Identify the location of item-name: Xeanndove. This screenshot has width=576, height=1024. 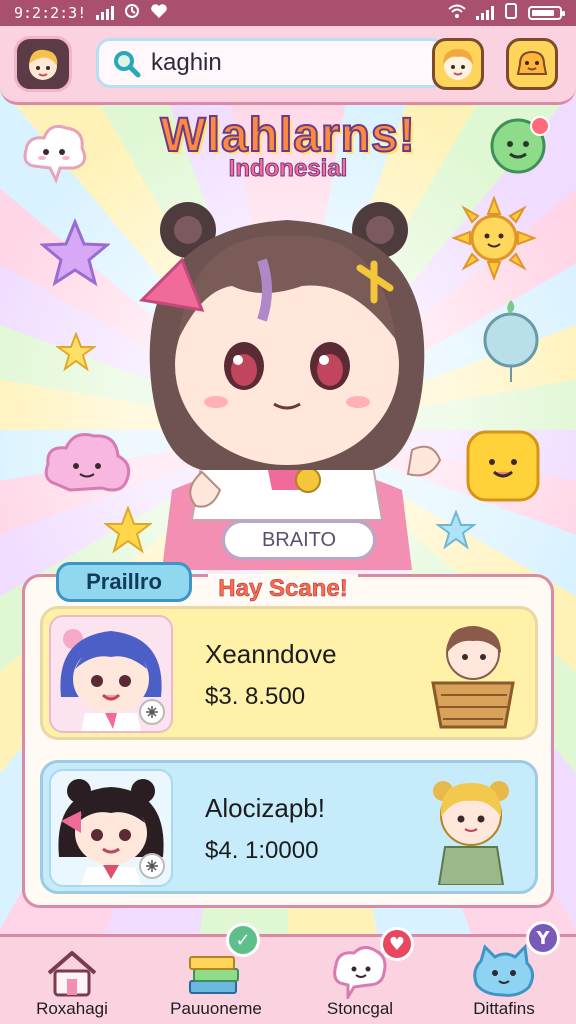
(271, 654).